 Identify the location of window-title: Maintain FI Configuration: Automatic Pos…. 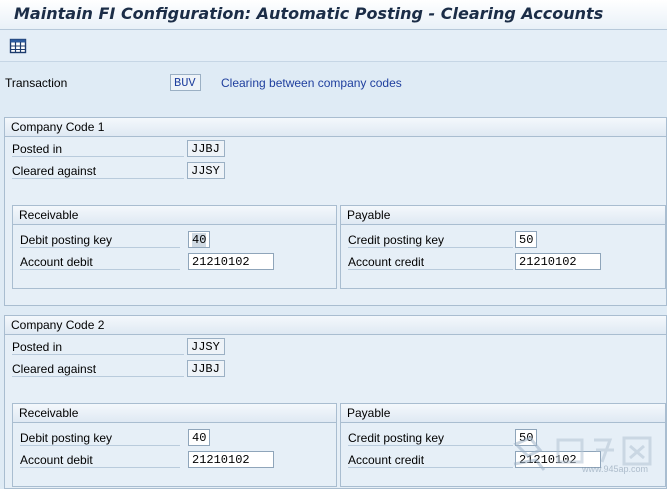
(309, 13).